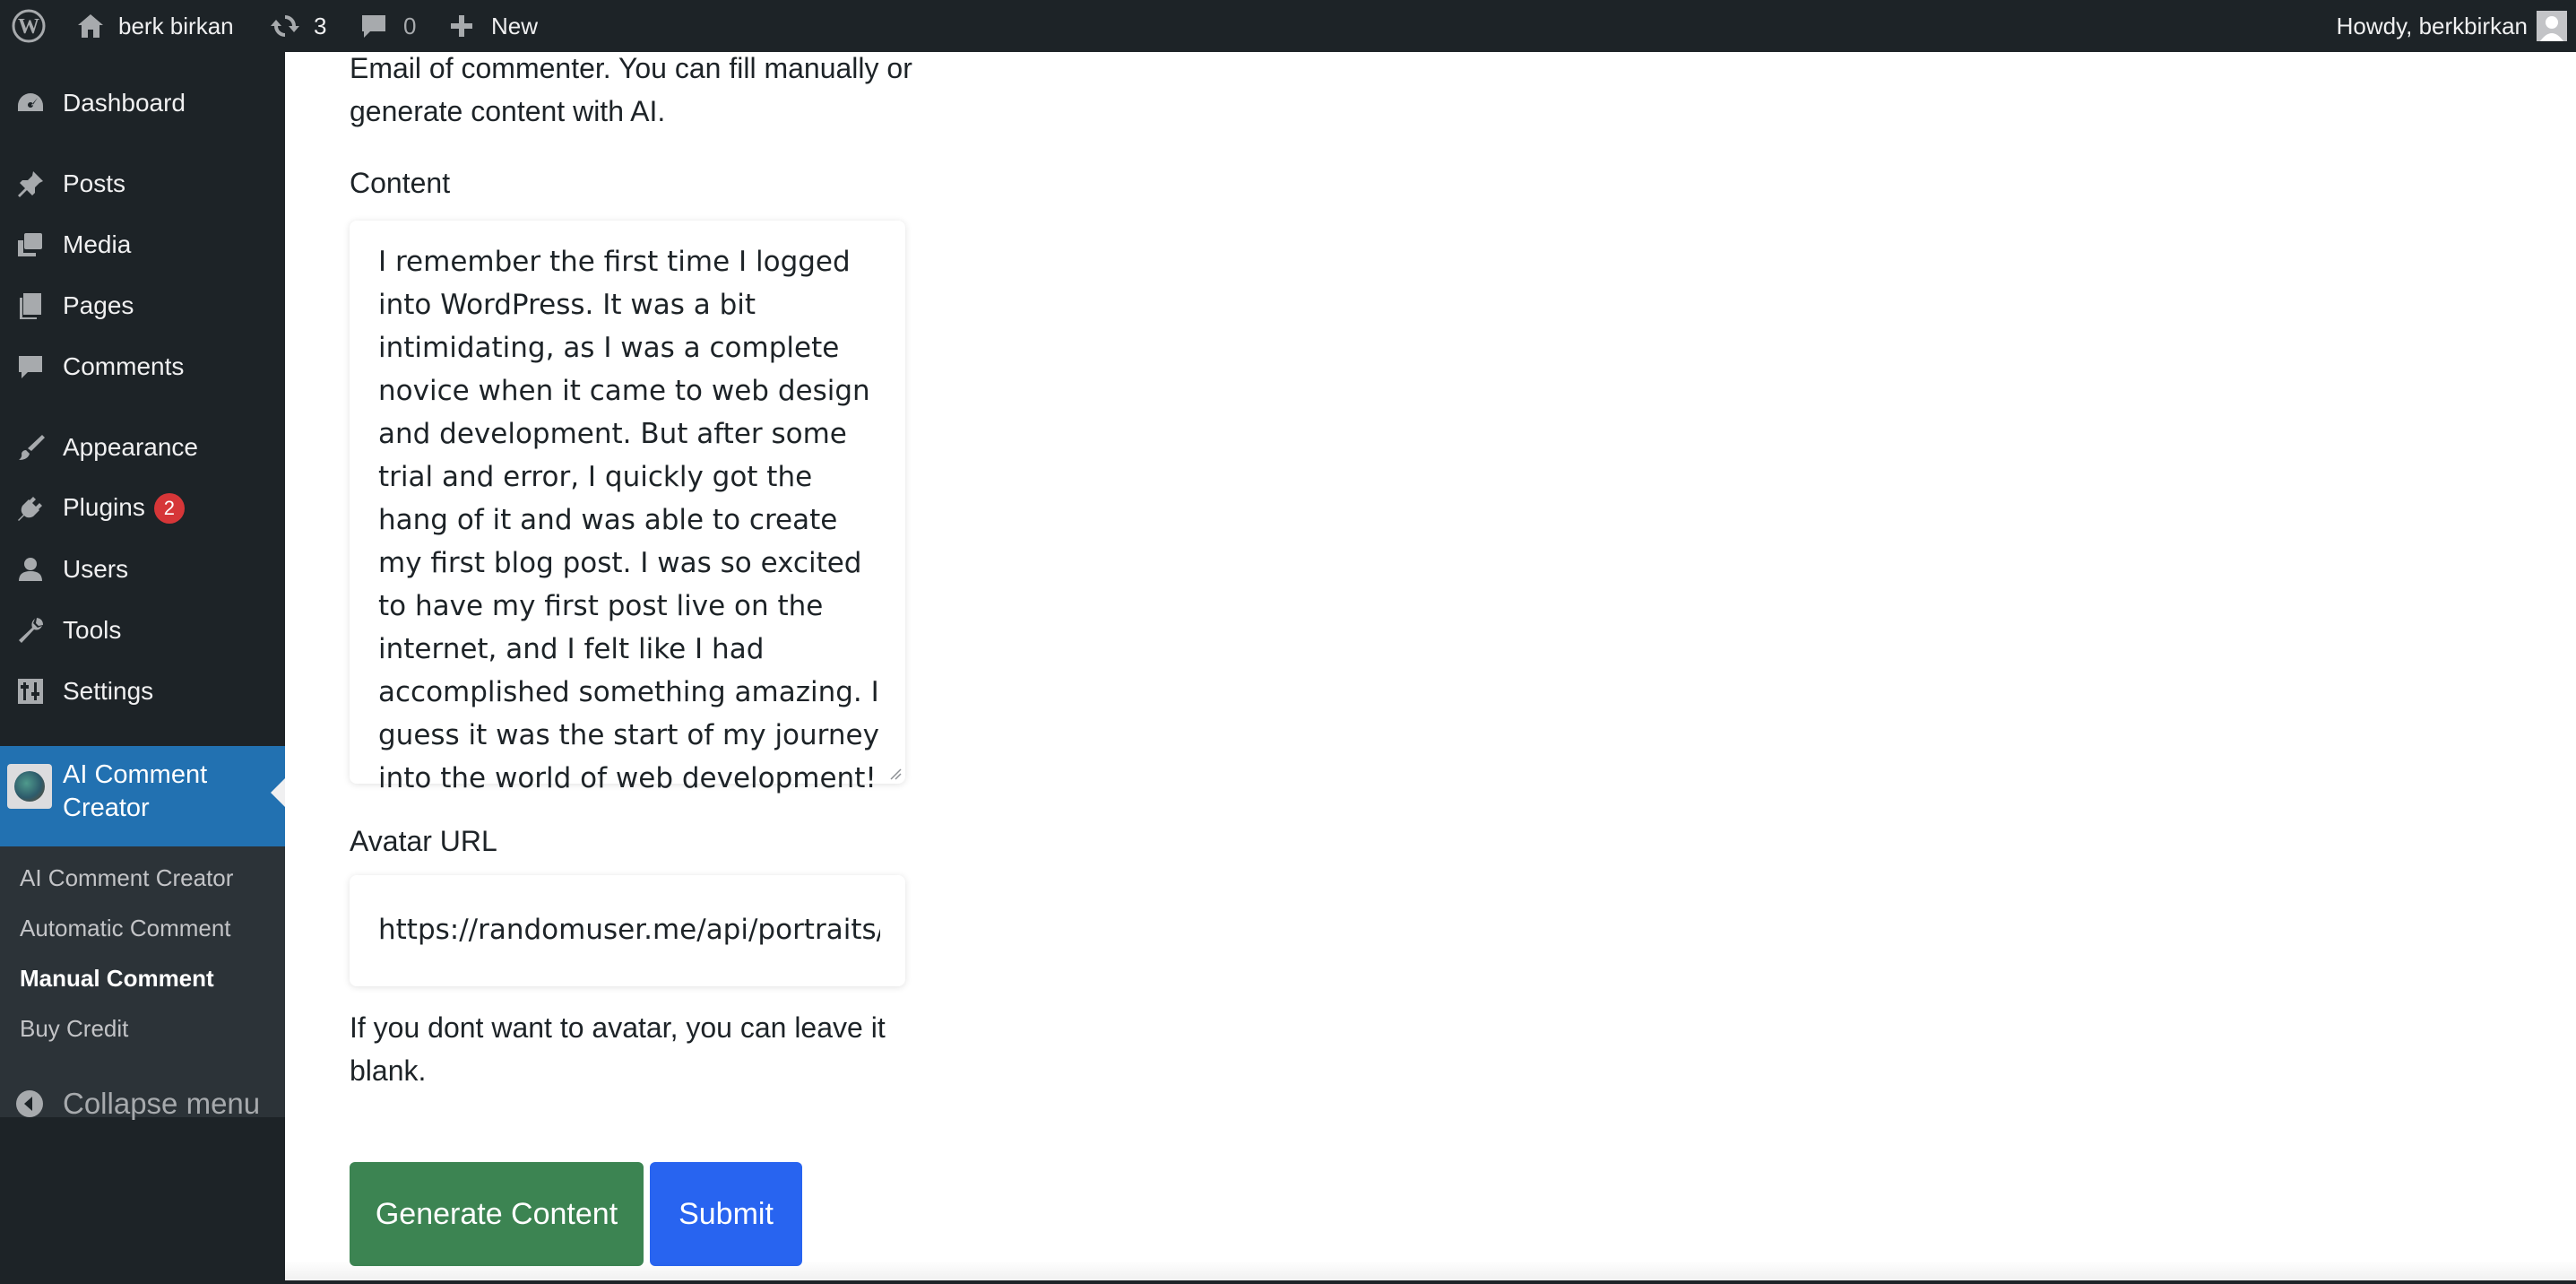  Describe the element at coordinates (162, 1103) in the screenshot. I see `collapse-menu-label: Collapse menu` at that location.